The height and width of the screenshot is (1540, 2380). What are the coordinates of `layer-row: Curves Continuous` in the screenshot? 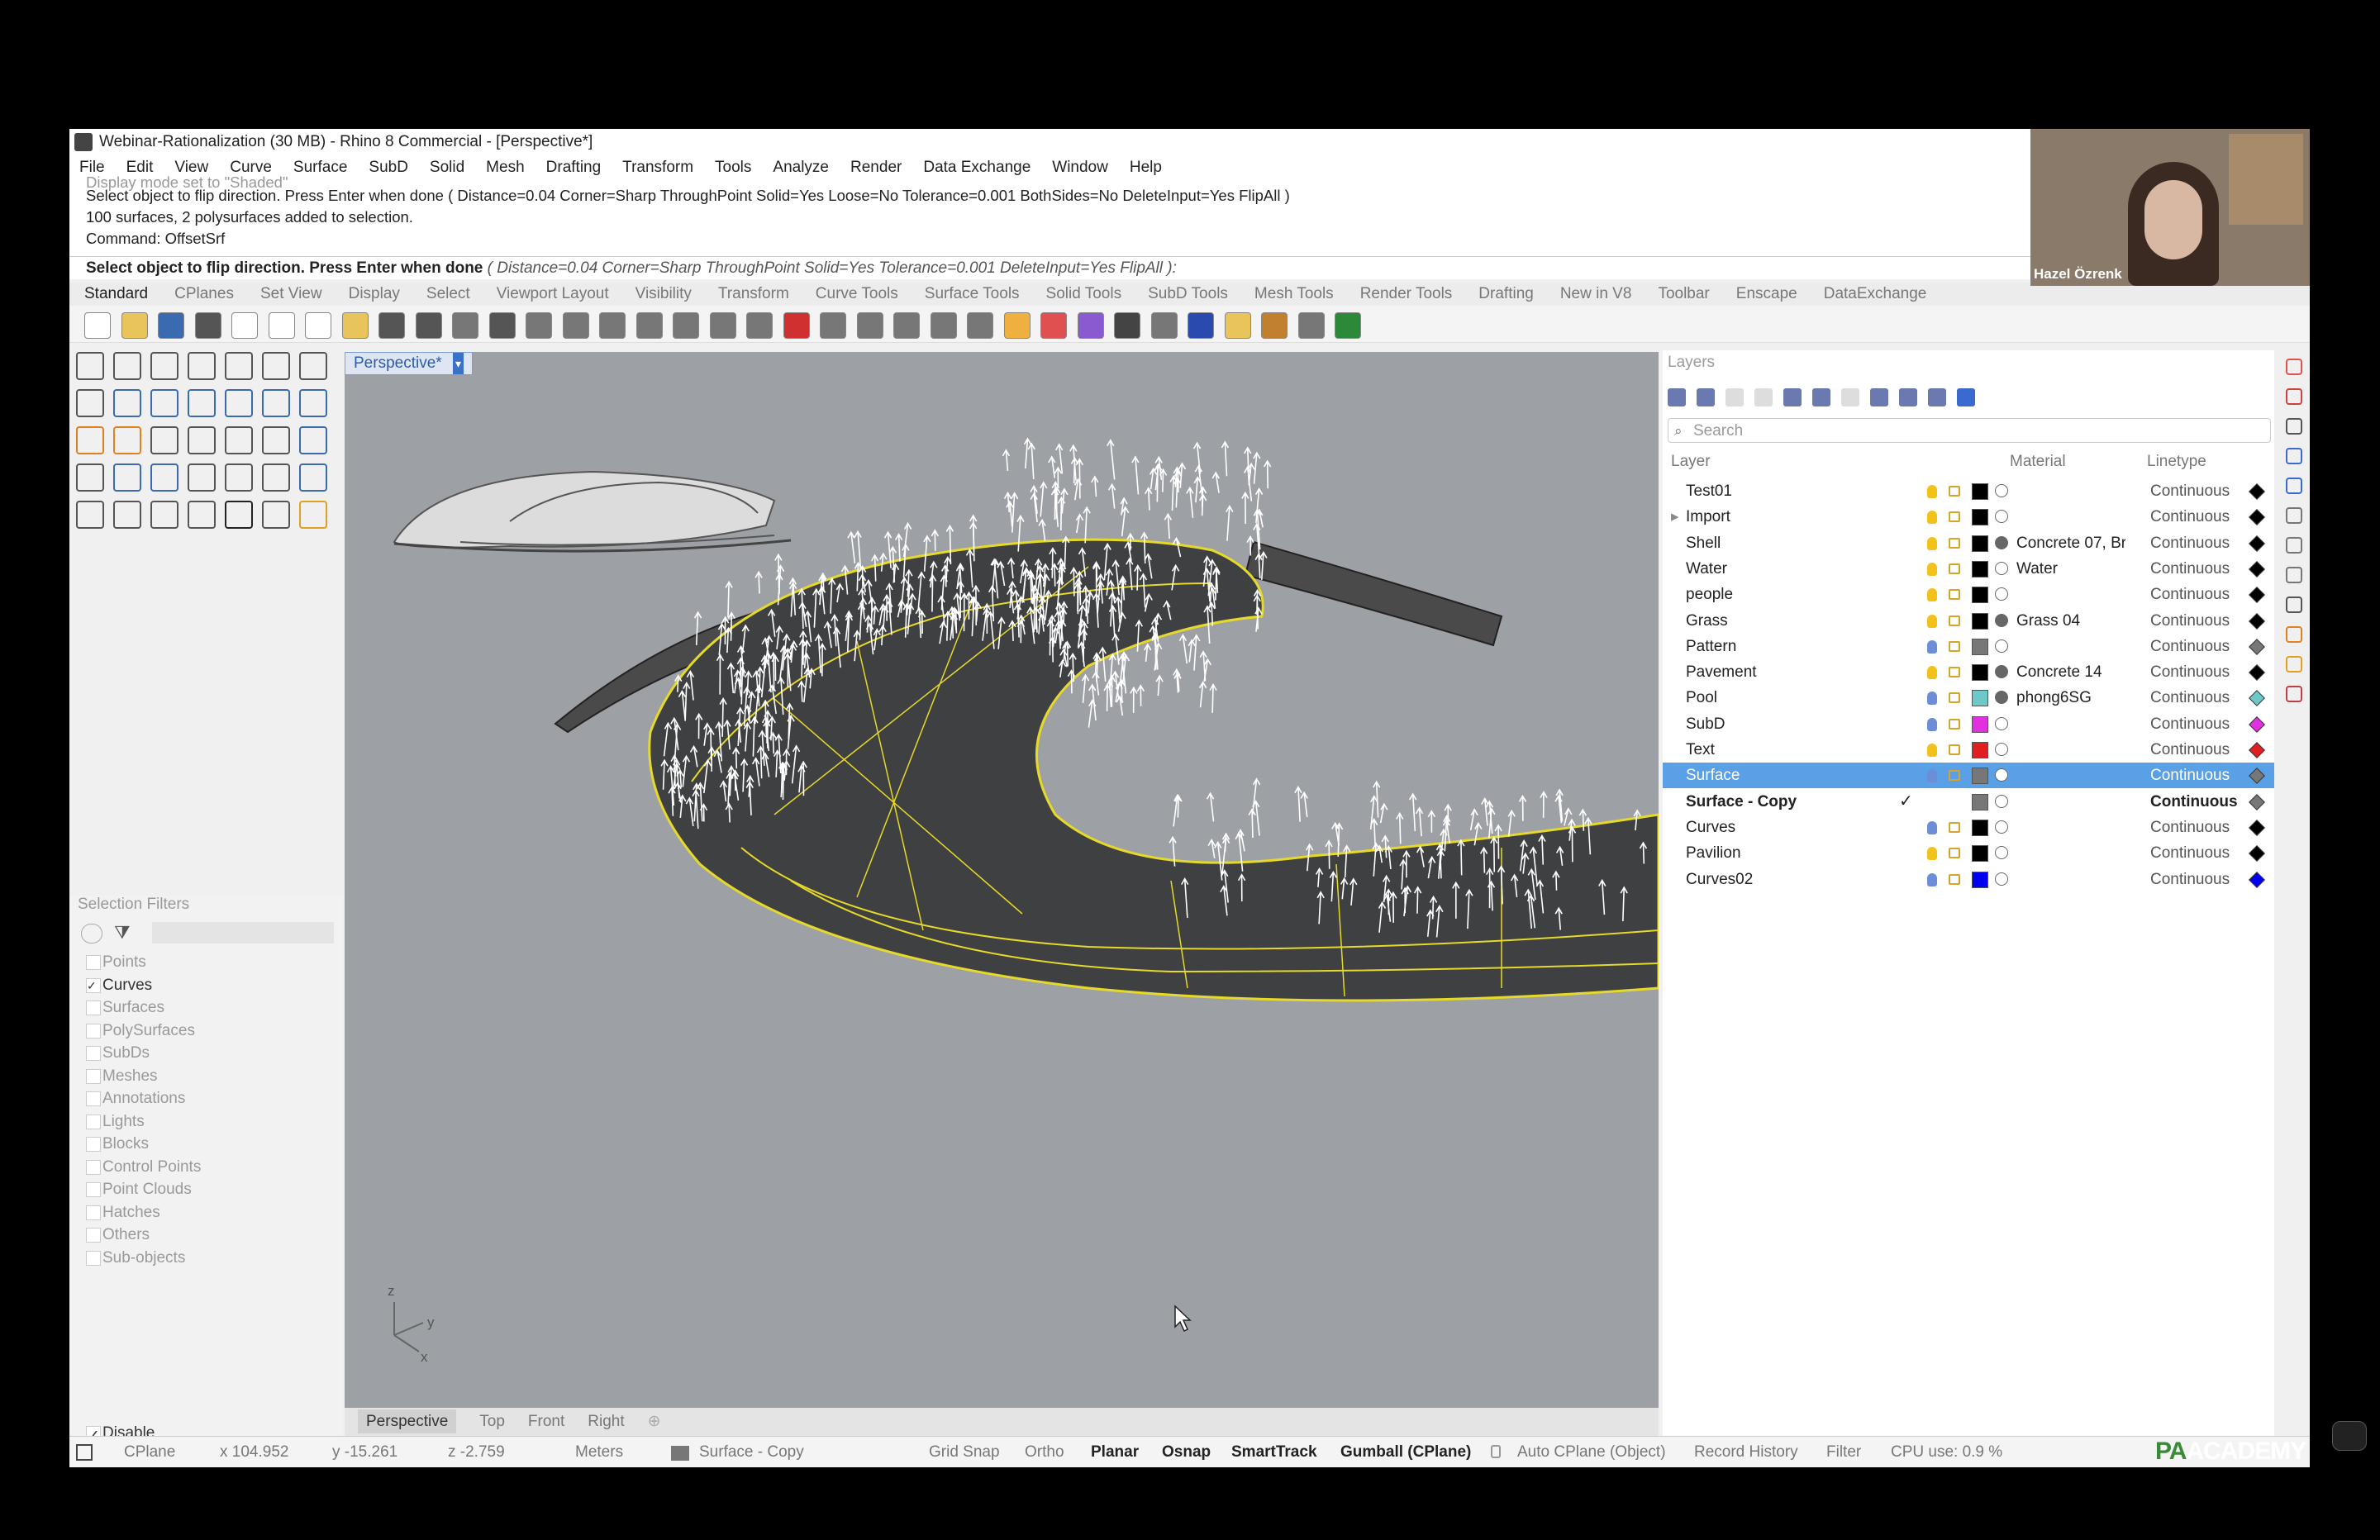 It's located at (1968, 827).